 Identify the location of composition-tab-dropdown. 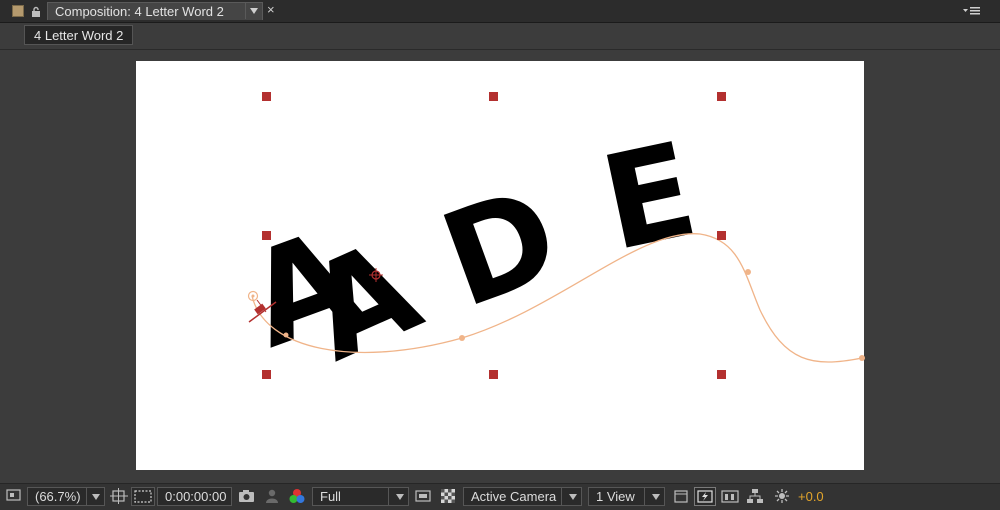
(253, 11).